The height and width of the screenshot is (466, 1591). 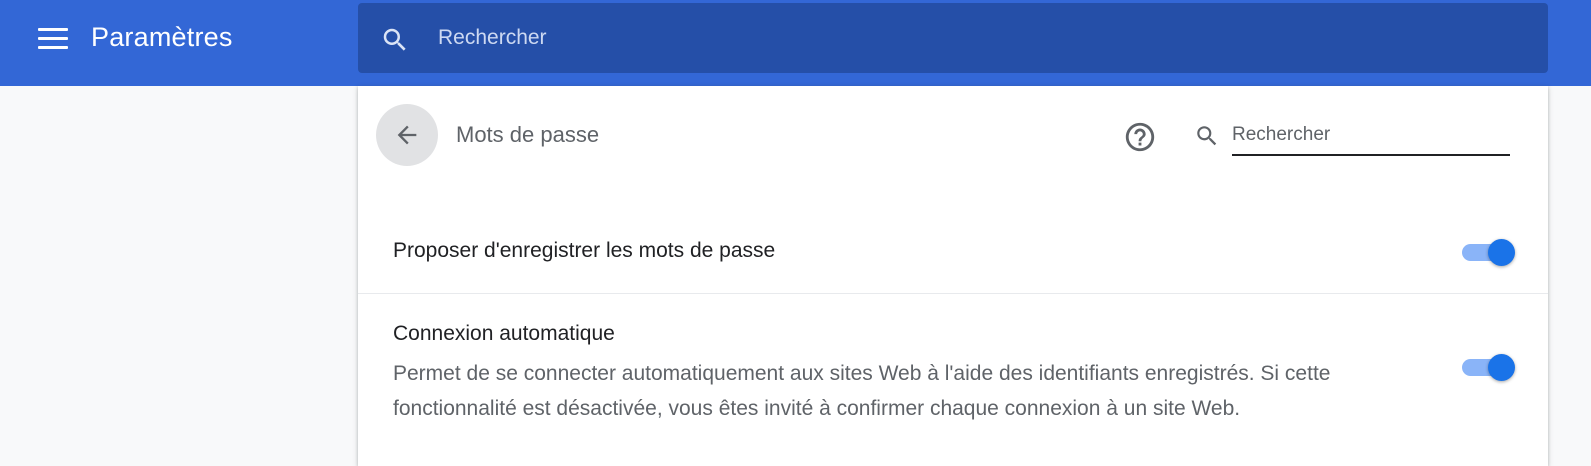 I want to click on top-search-input, so click(x=968, y=38).